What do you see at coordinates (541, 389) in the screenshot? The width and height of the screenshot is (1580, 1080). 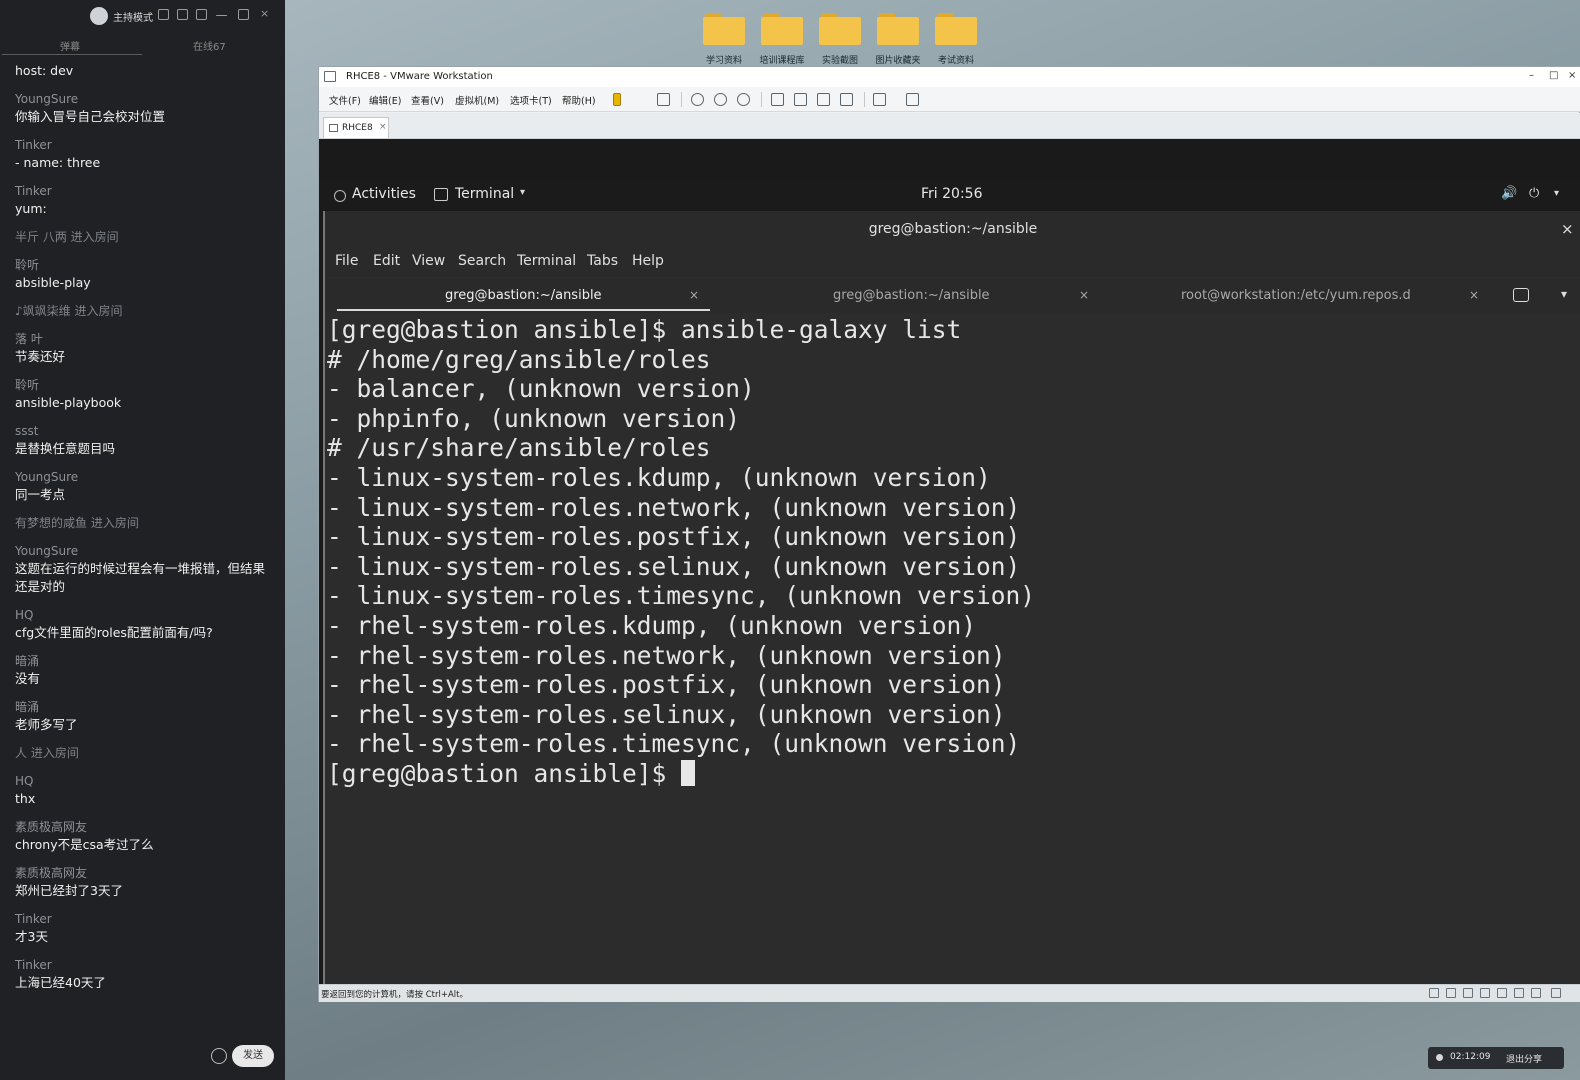 I see `terminal-line: - balancer, (unknown version)` at bounding box center [541, 389].